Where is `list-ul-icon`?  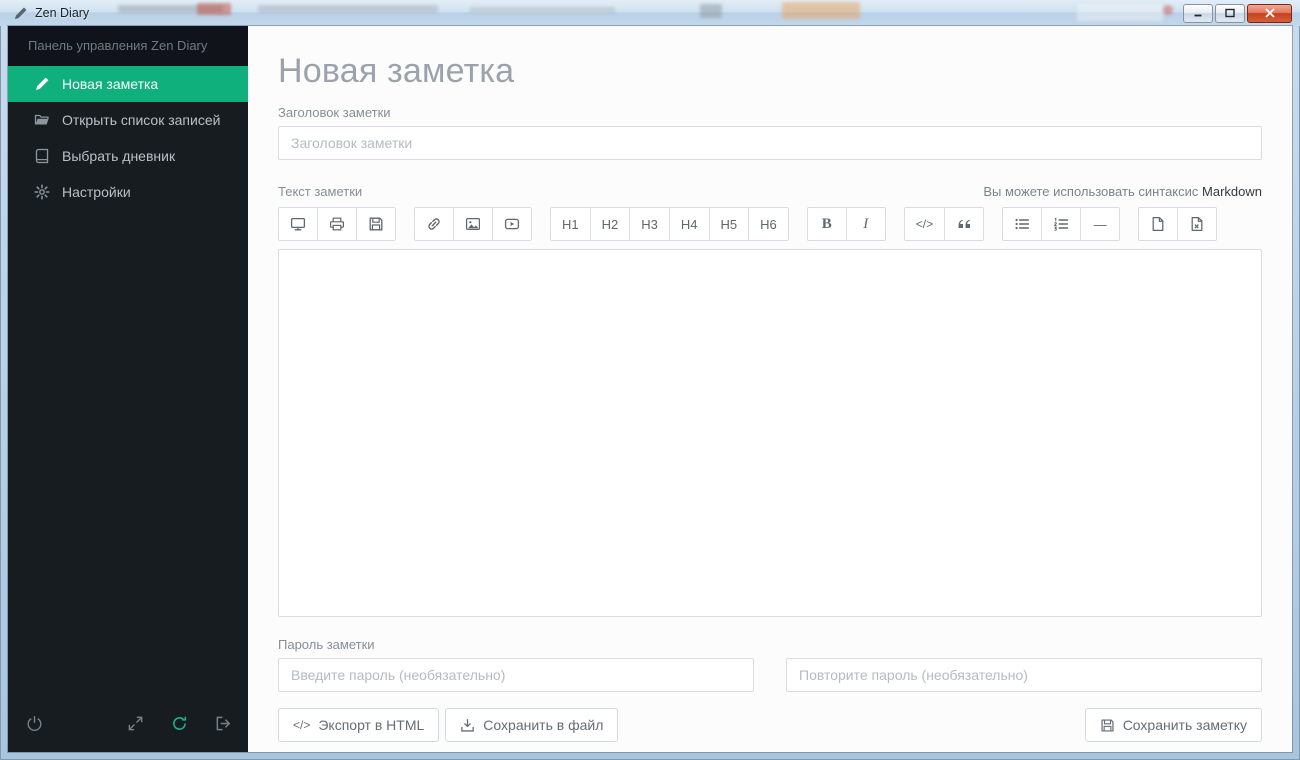 list-ul-icon is located at coordinates (1022, 224).